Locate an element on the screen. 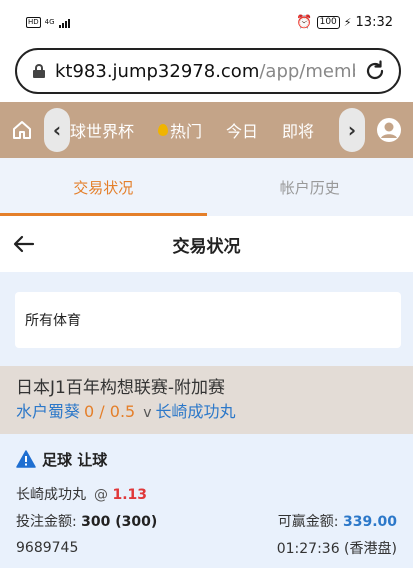  tabs: 交易状况 帐户历史 is located at coordinates (206, 187).